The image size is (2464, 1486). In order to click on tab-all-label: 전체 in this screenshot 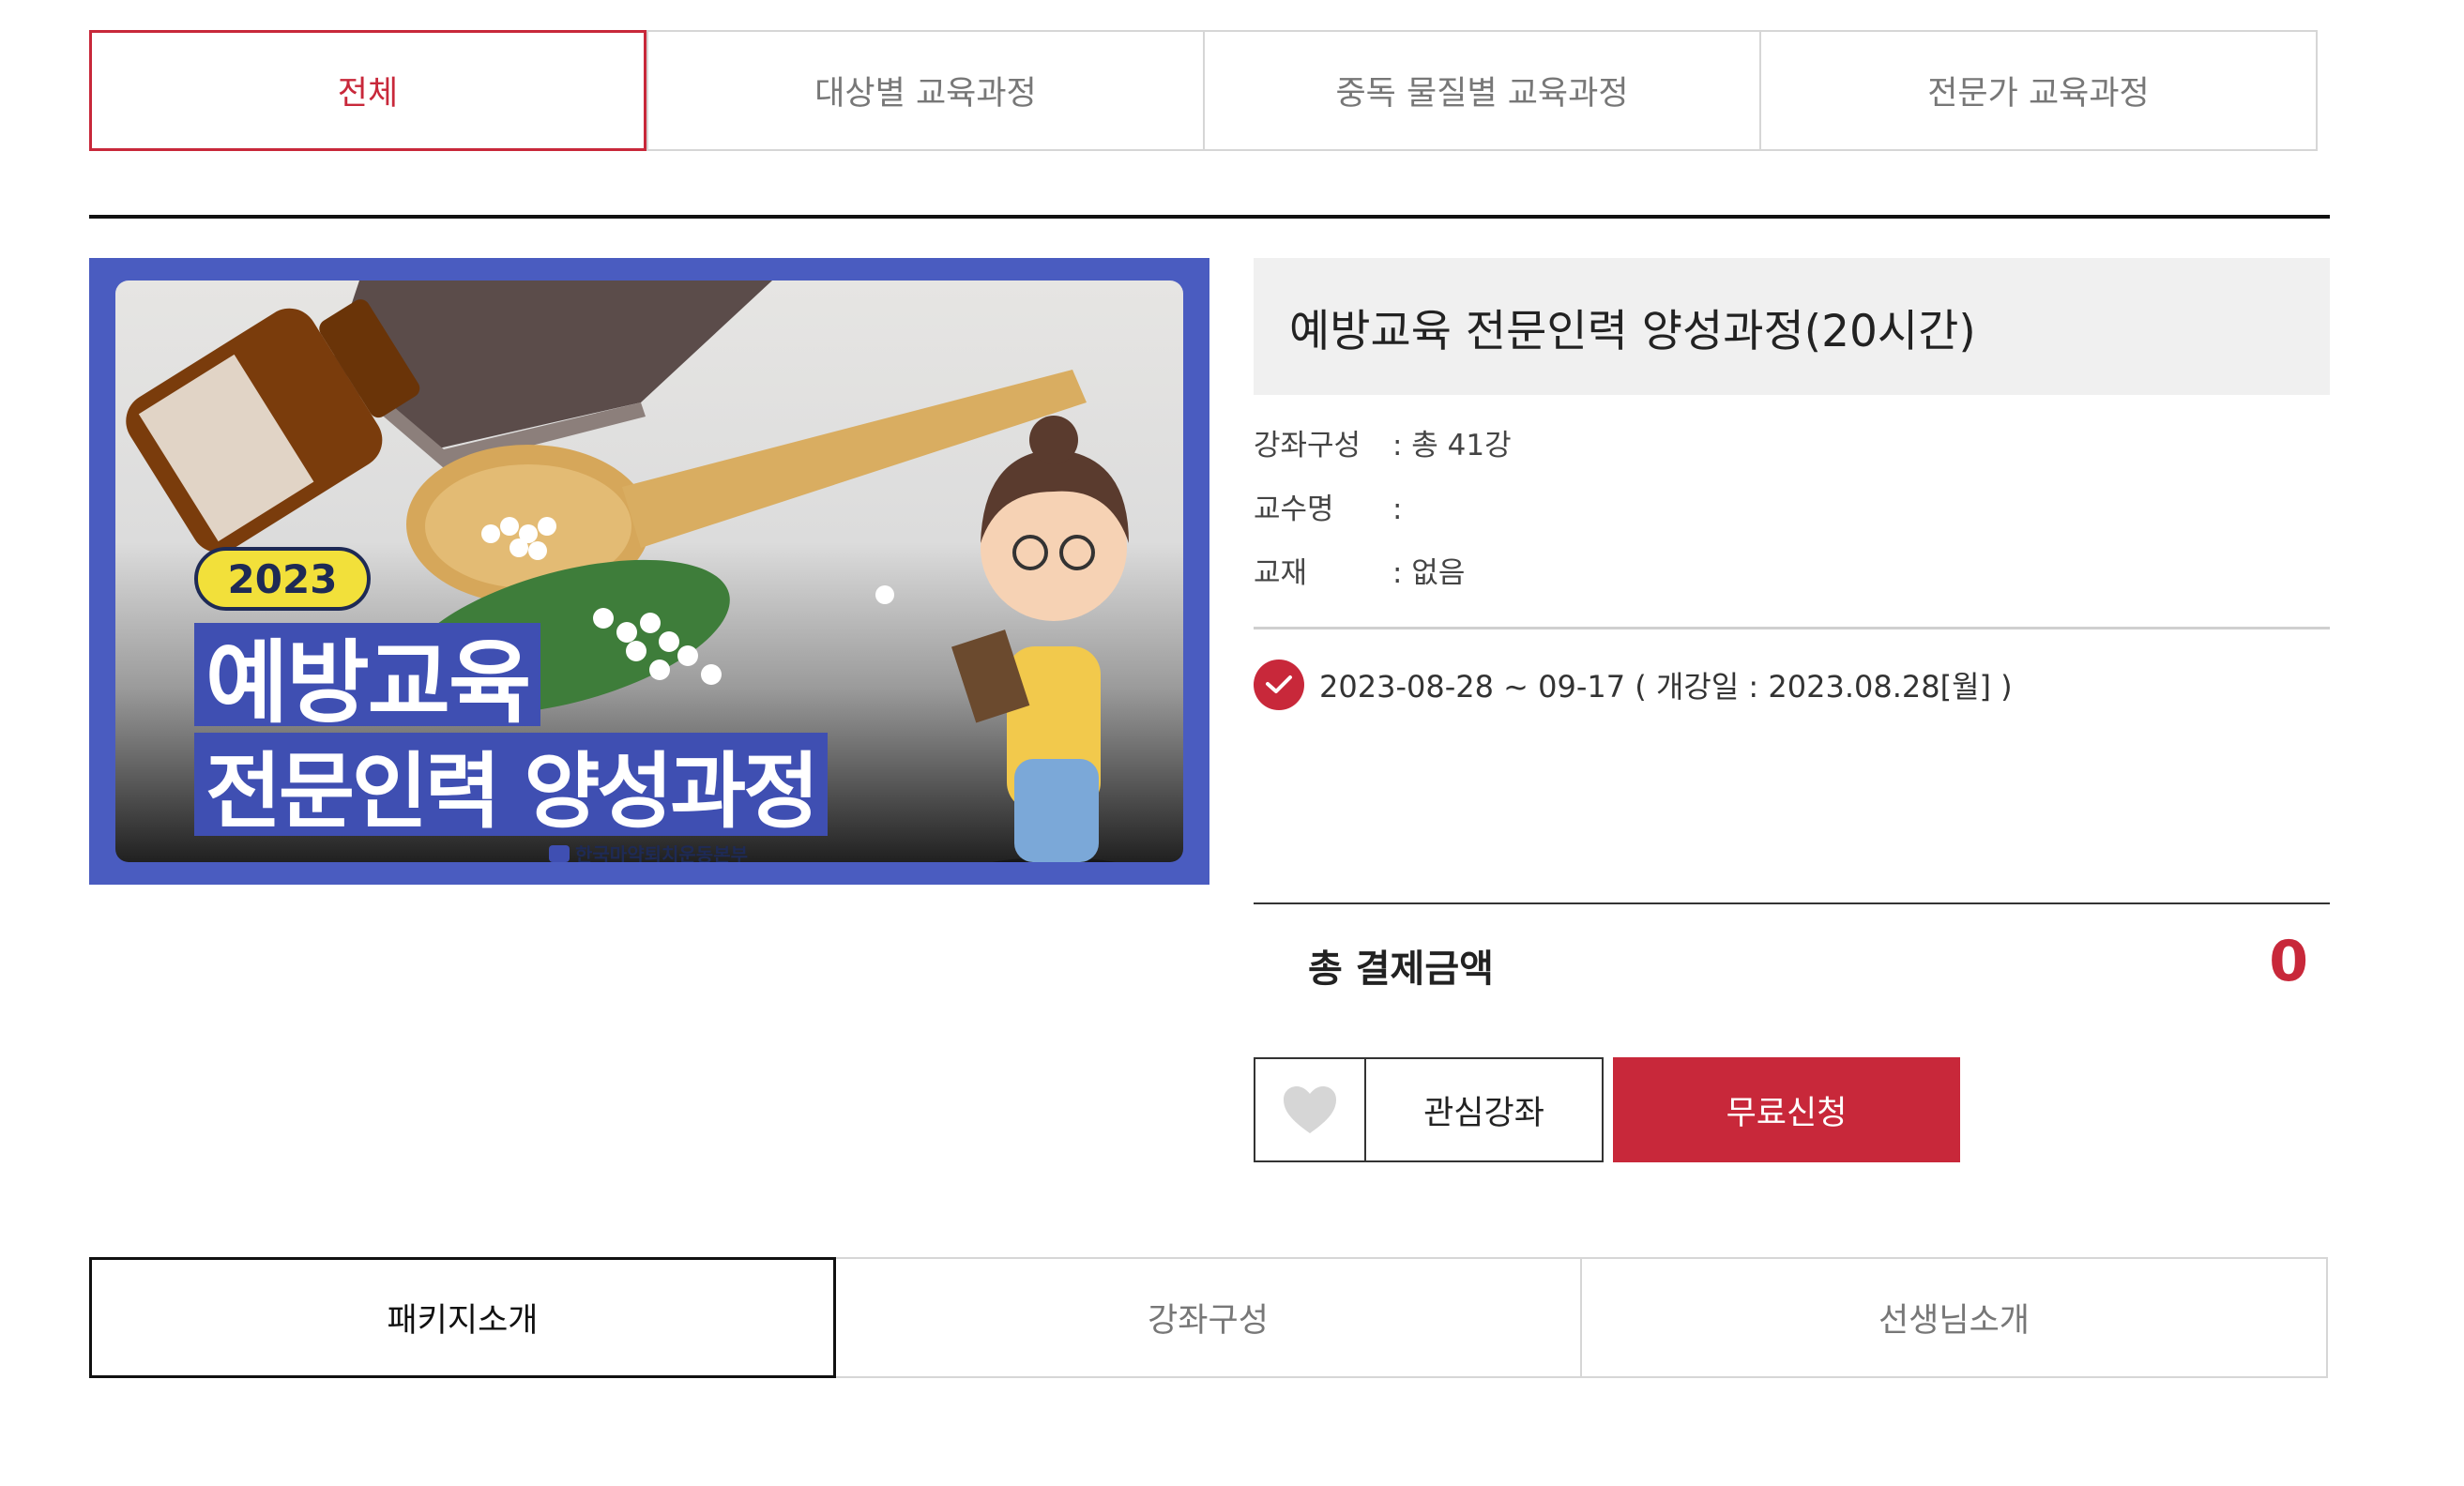, I will do `click(368, 94)`.